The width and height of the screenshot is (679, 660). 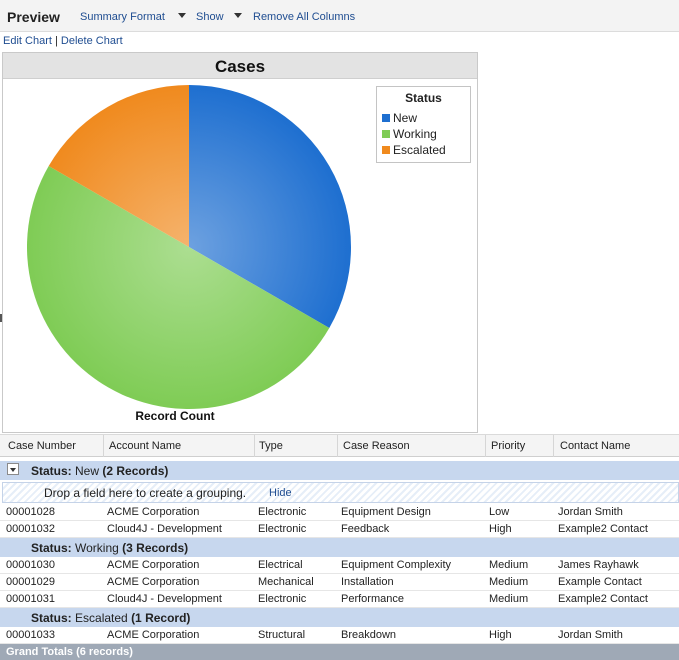 I want to click on cell-type: Mechanical, so click(x=286, y=582).